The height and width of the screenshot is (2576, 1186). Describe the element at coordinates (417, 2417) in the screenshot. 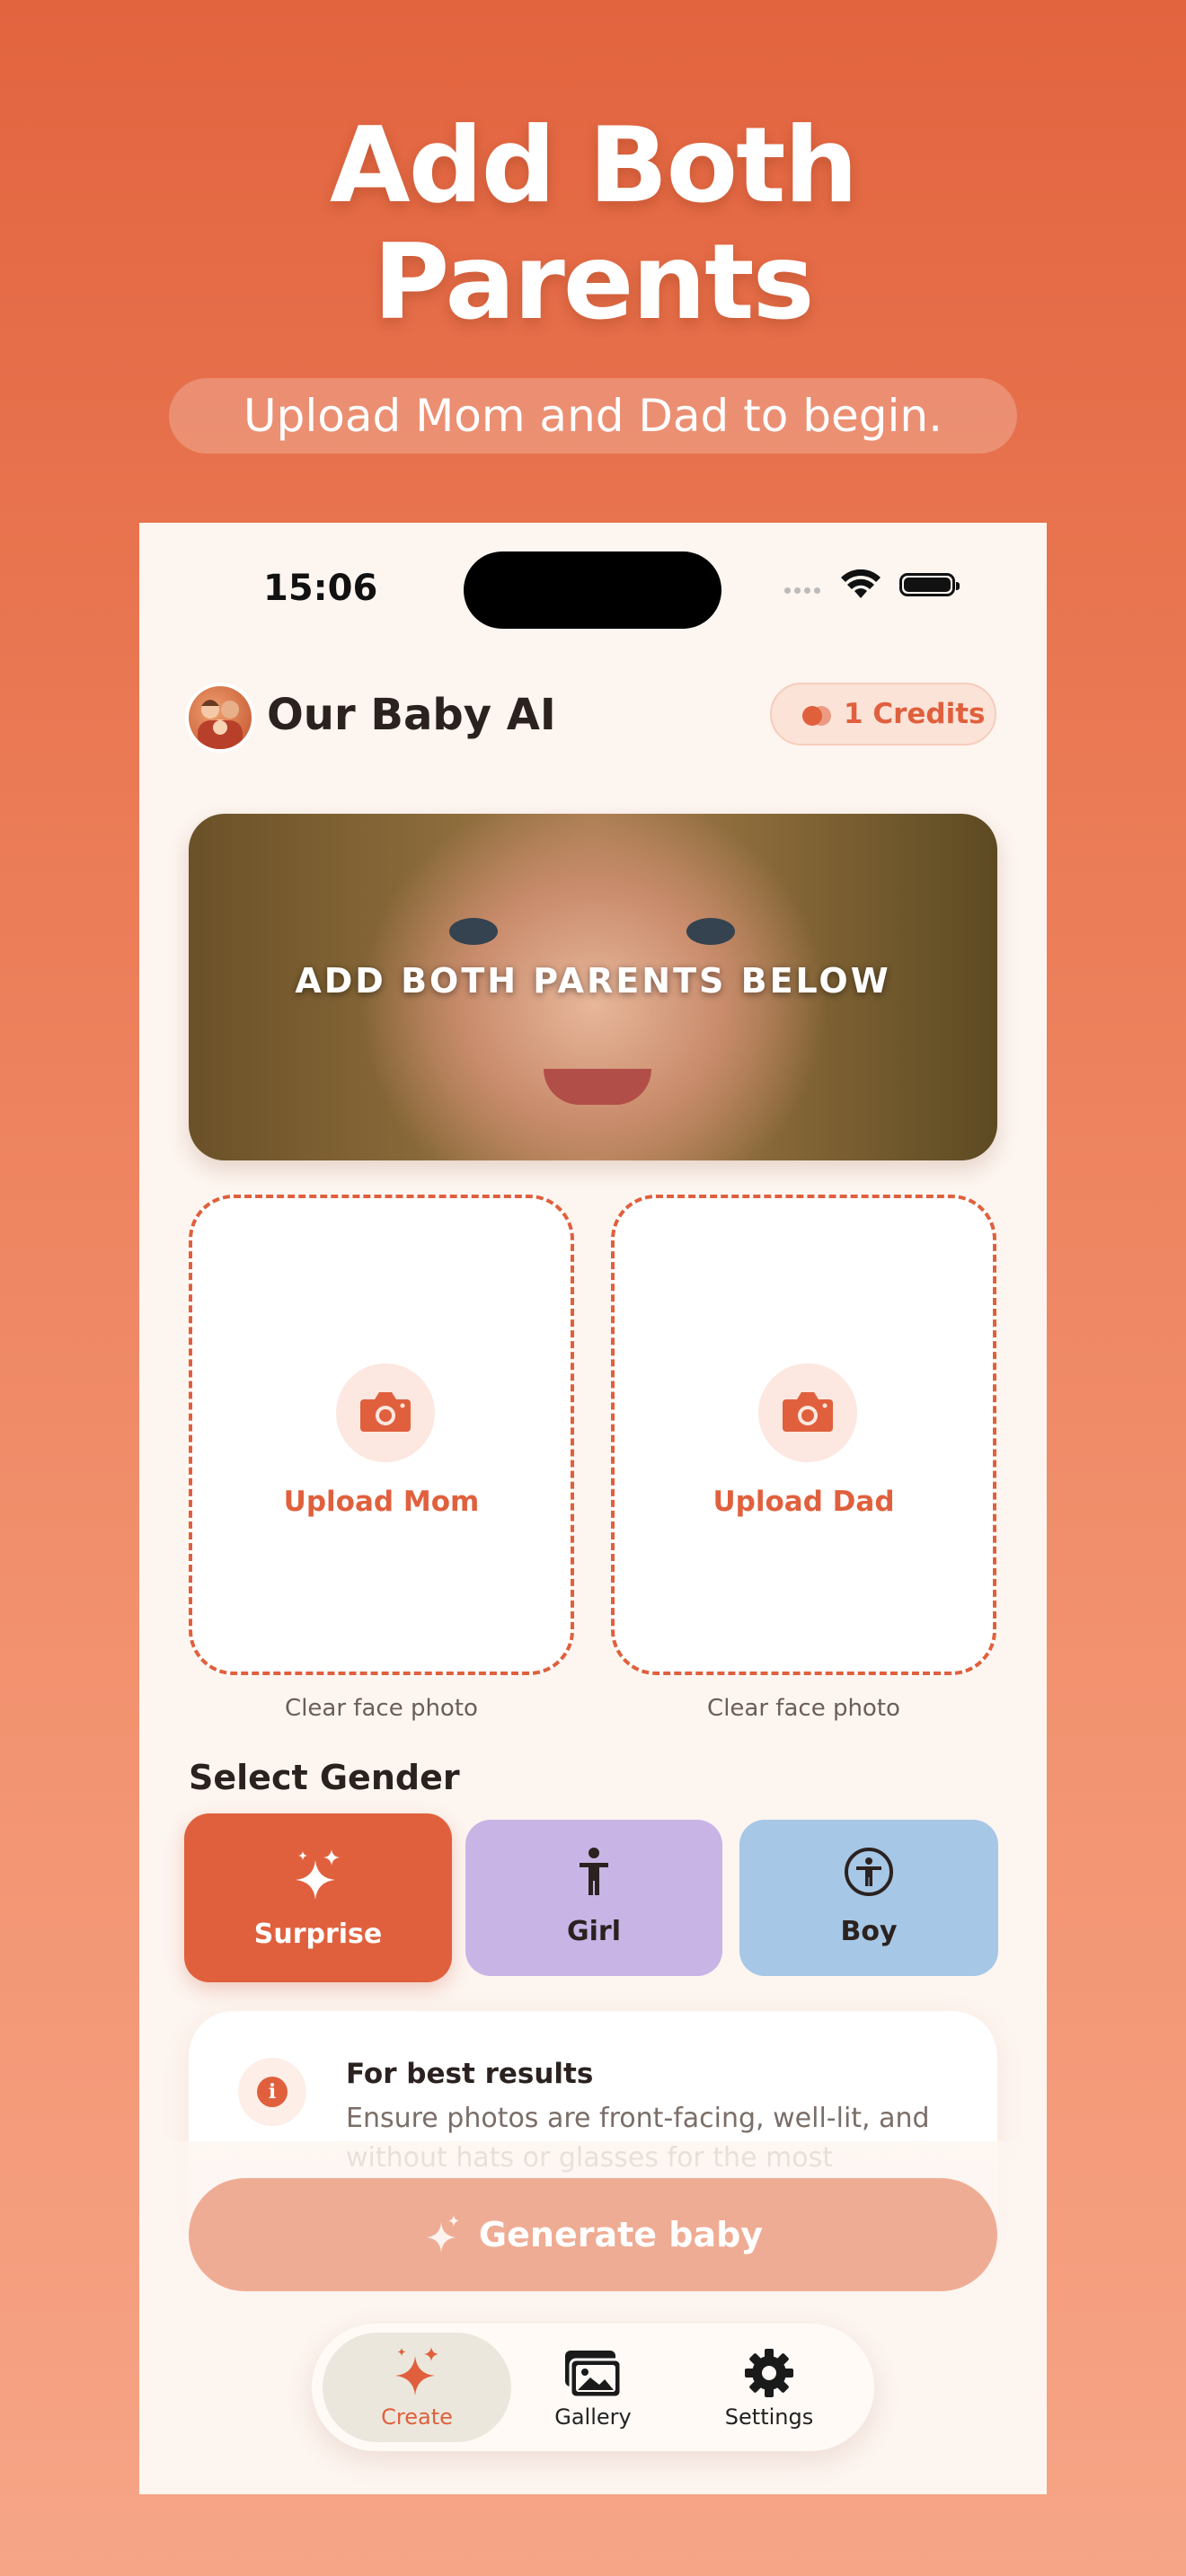

I see `tab-label: Create` at that location.